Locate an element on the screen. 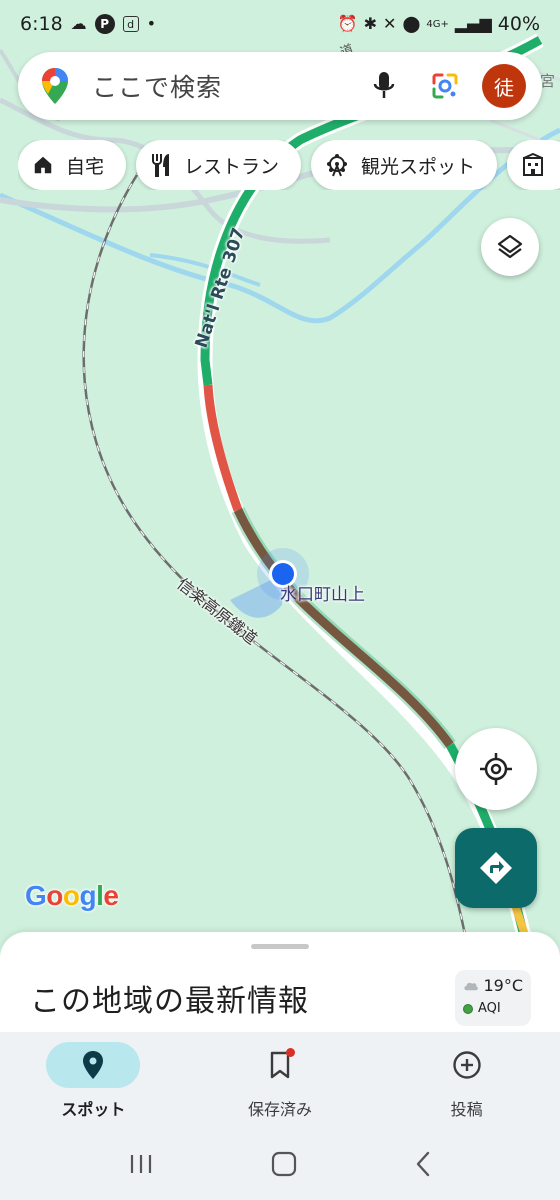 The width and height of the screenshot is (560, 1200). chip-home: 自宅 is located at coordinates (72, 165).